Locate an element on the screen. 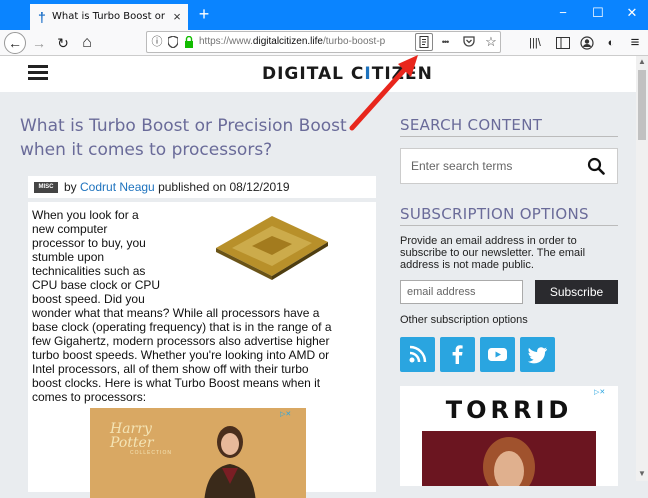 The width and height of the screenshot is (648, 498). reload-button: ↻ is located at coordinates (63, 43).